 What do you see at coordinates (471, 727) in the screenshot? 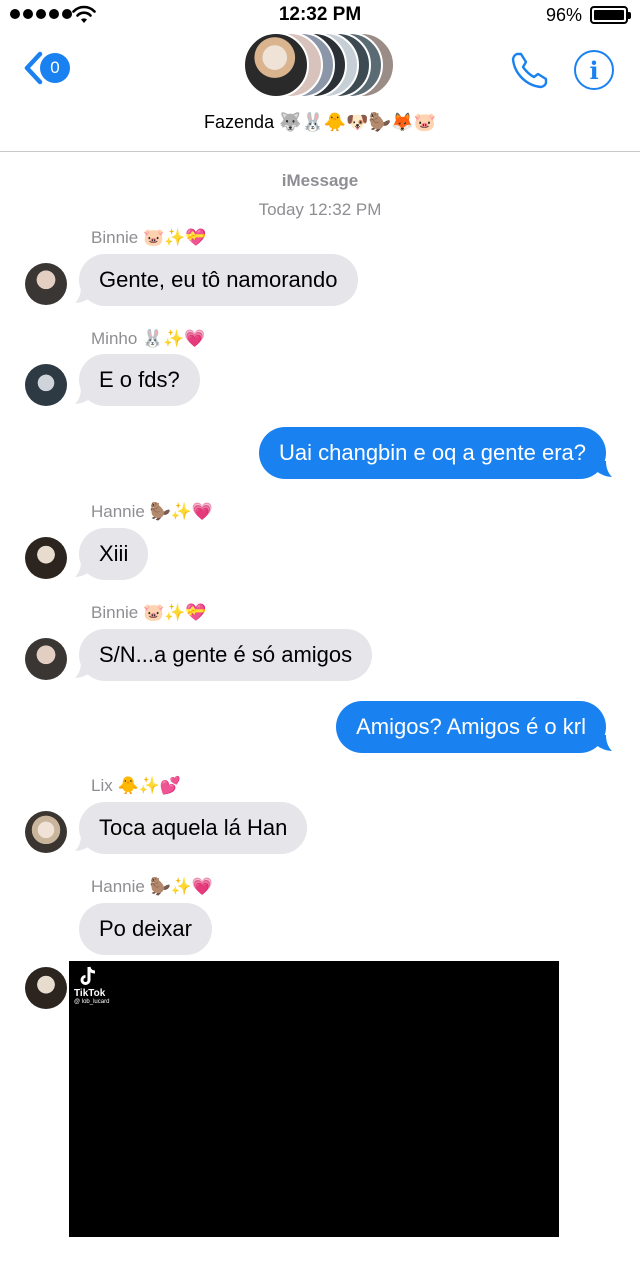
I see `outgoing-message-bubble: Amigos? Amigos é o krl` at bounding box center [471, 727].